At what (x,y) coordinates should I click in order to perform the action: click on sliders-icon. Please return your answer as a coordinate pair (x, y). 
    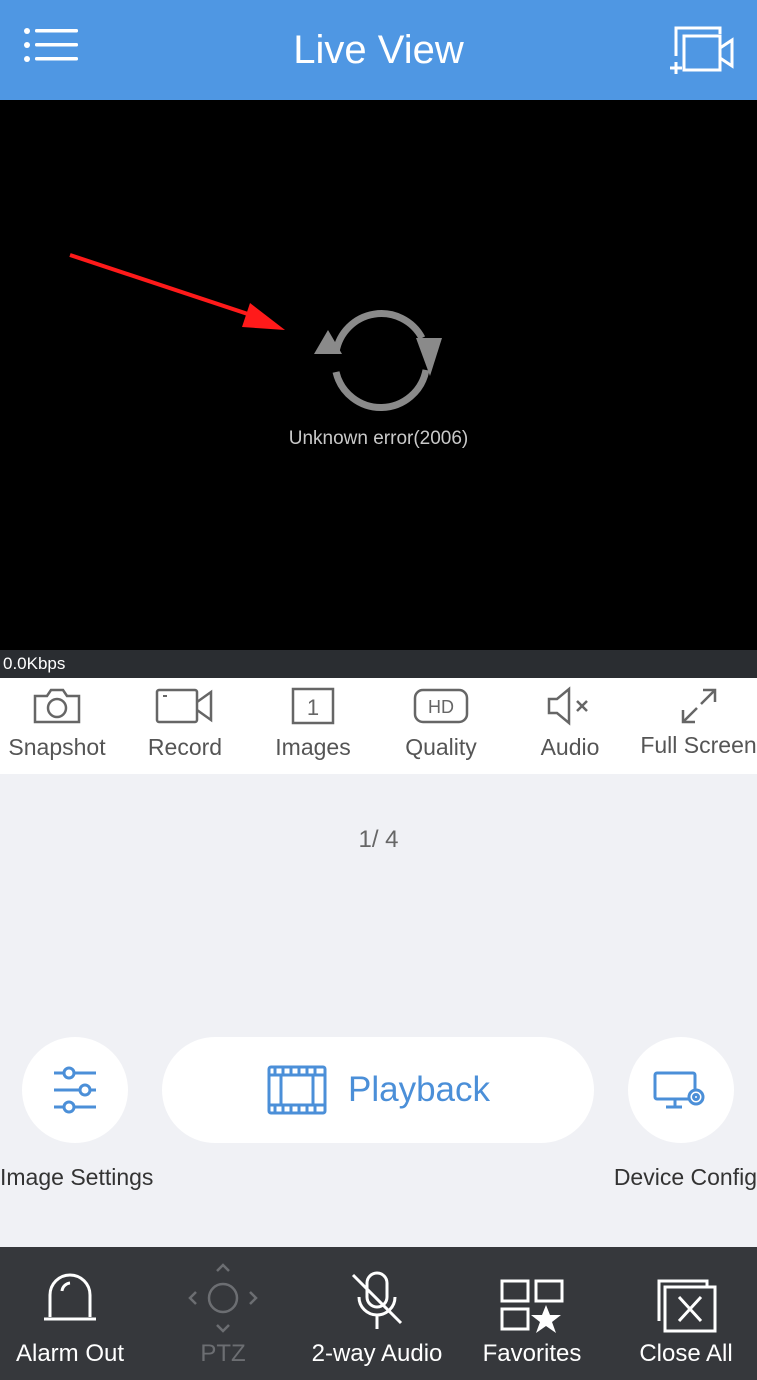
    Looking at the image, I should click on (75, 1090).